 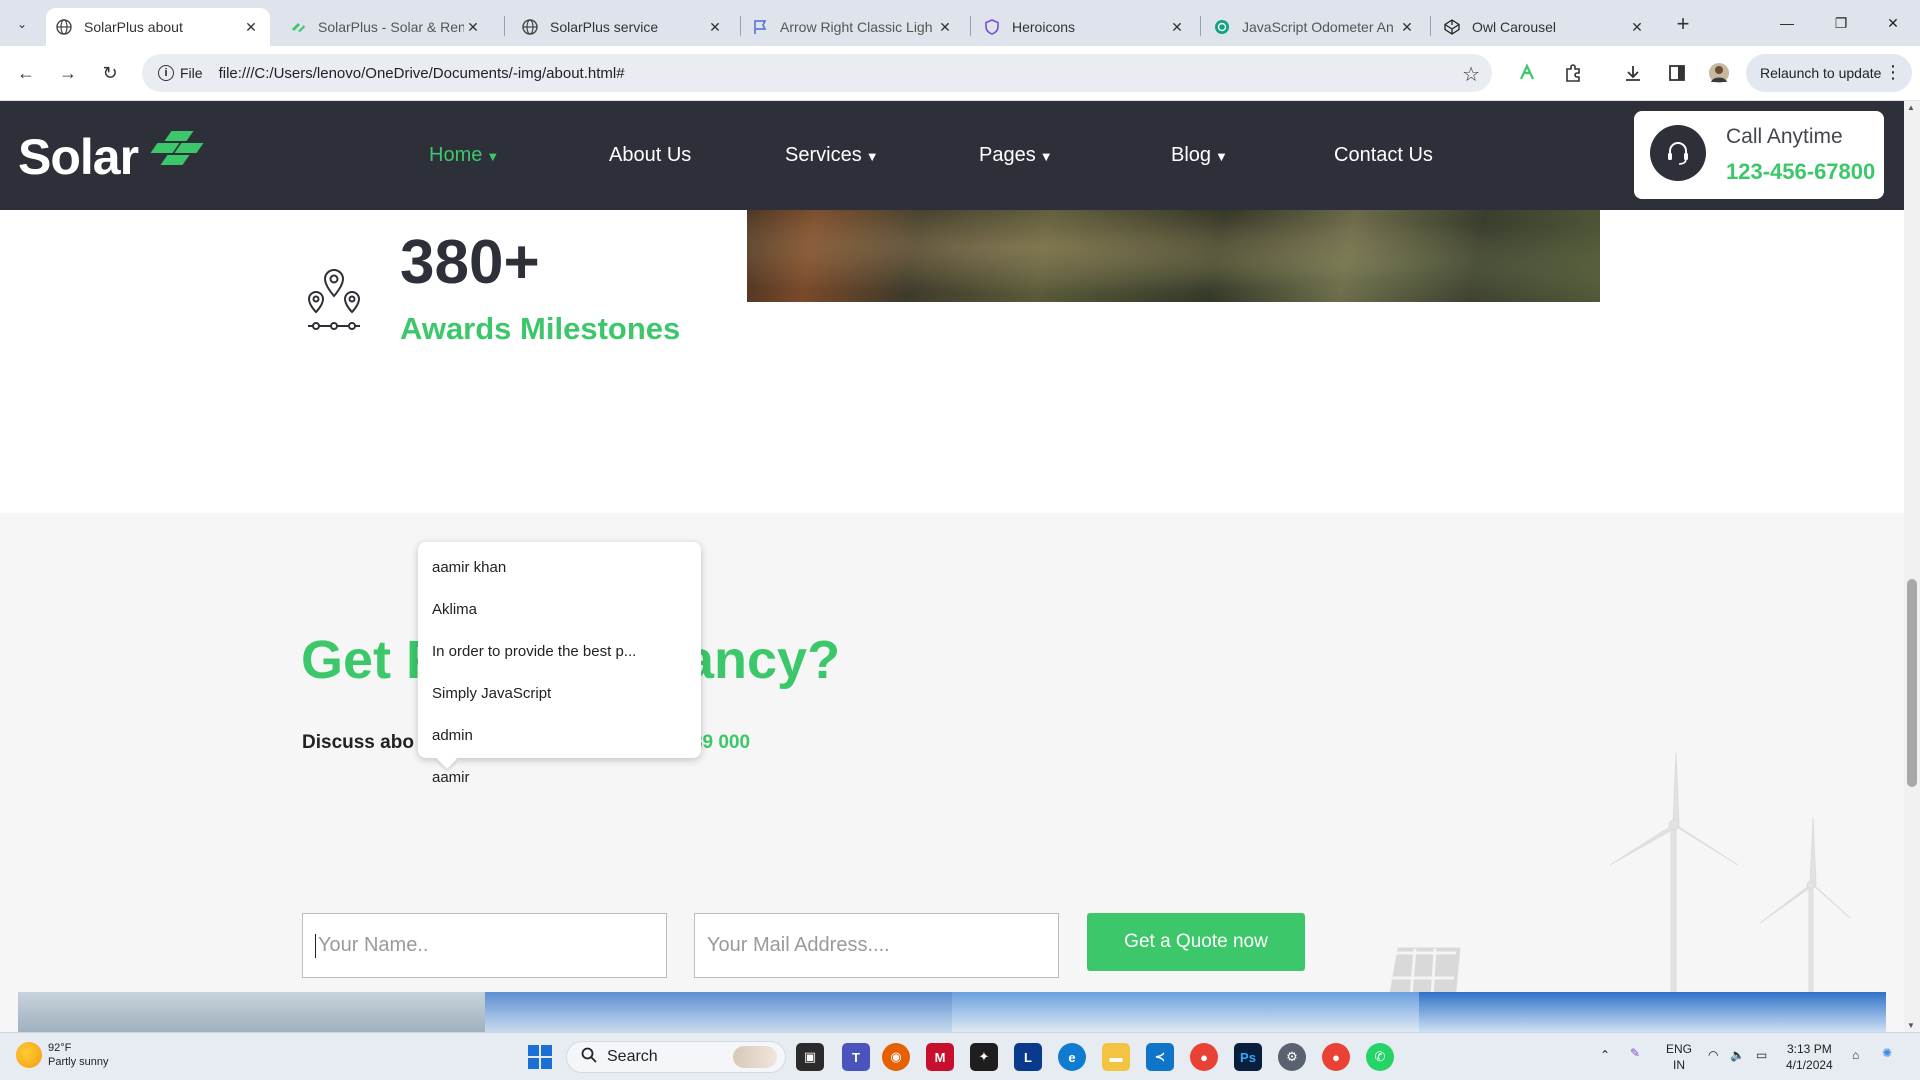 I want to click on tab-arrow-right: Arrow Right Classic Ligh ✕, so click(x=853, y=27).